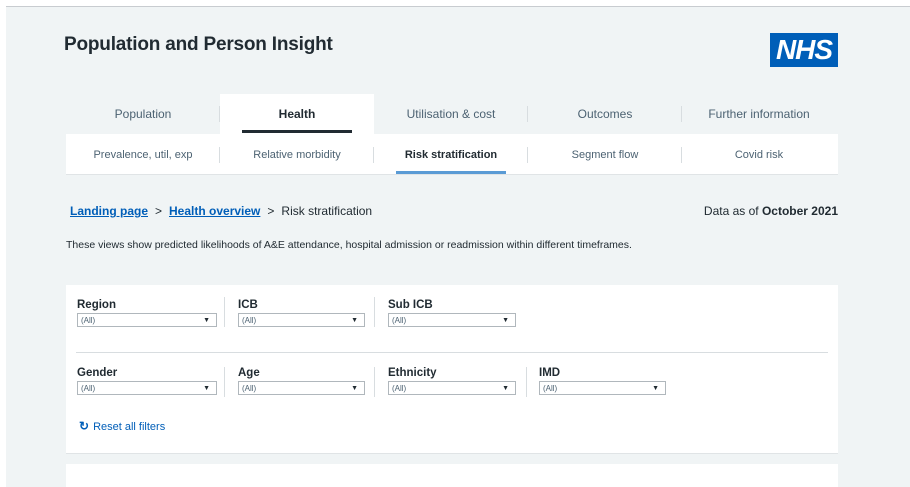 The image size is (910, 487). What do you see at coordinates (301, 388) in the screenshot?
I see `age-select: (All) ▼` at bounding box center [301, 388].